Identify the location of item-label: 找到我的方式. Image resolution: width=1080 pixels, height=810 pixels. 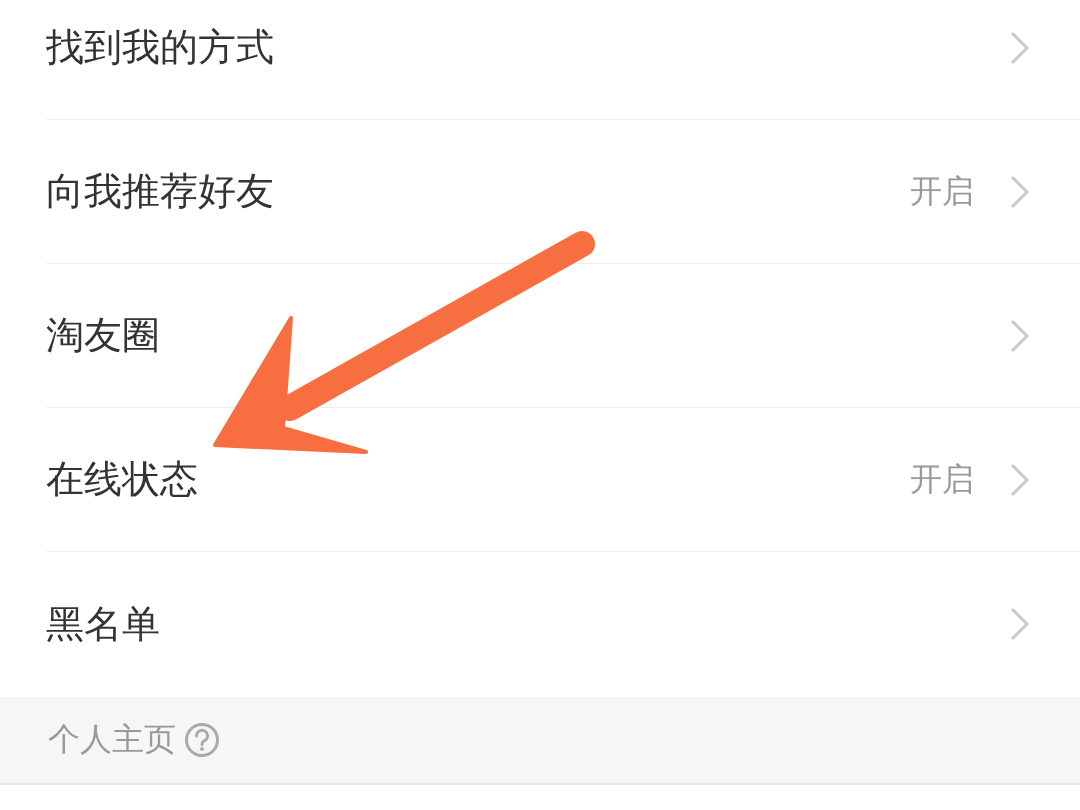
(160, 47).